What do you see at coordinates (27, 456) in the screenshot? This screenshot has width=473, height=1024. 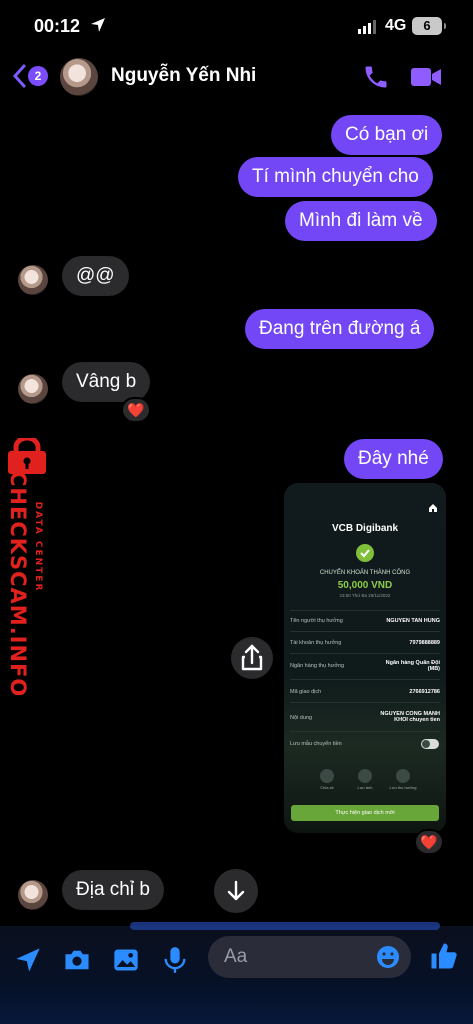 I see `padlock-icon` at bounding box center [27, 456].